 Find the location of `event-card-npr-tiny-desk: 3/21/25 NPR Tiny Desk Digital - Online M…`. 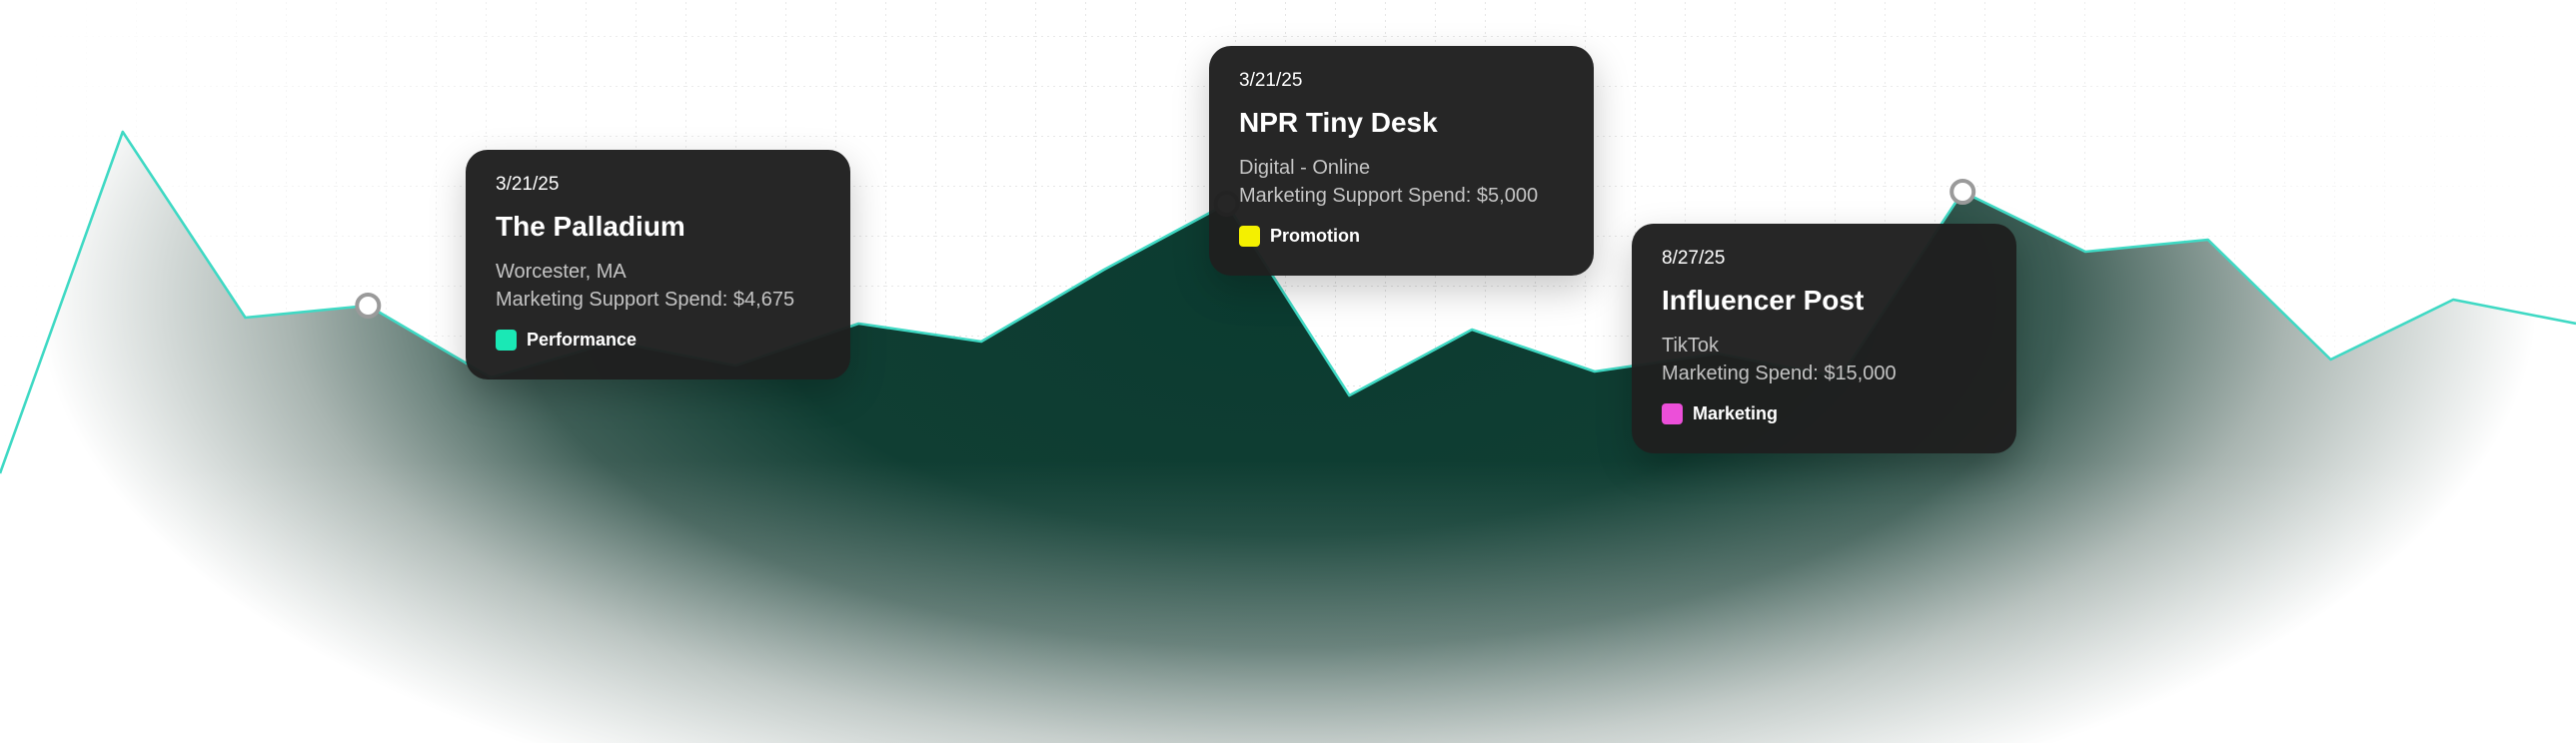

event-card-npr-tiny-desk: 3/21/25 NPR Tiny Desk Digital - Online M… is located at coordinates (1401, 161).